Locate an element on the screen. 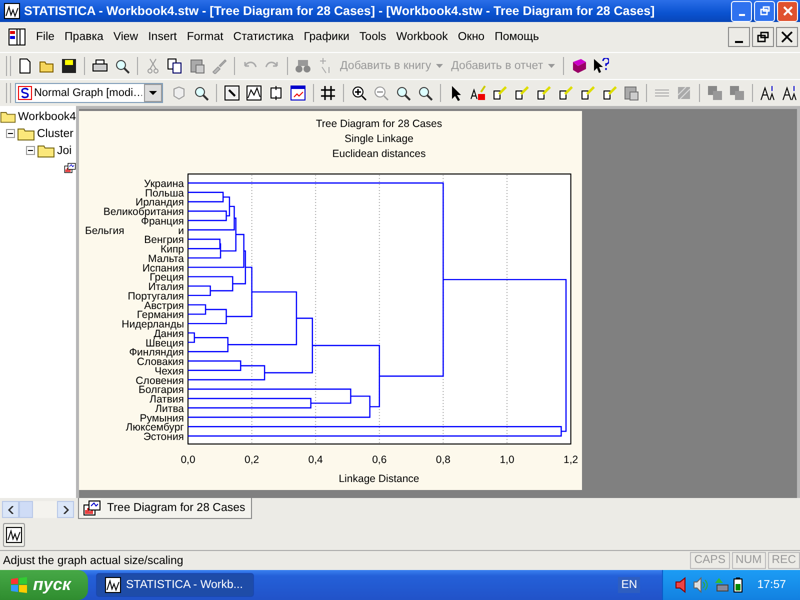  menu-item: Правка is located at coordinates (85, 37).